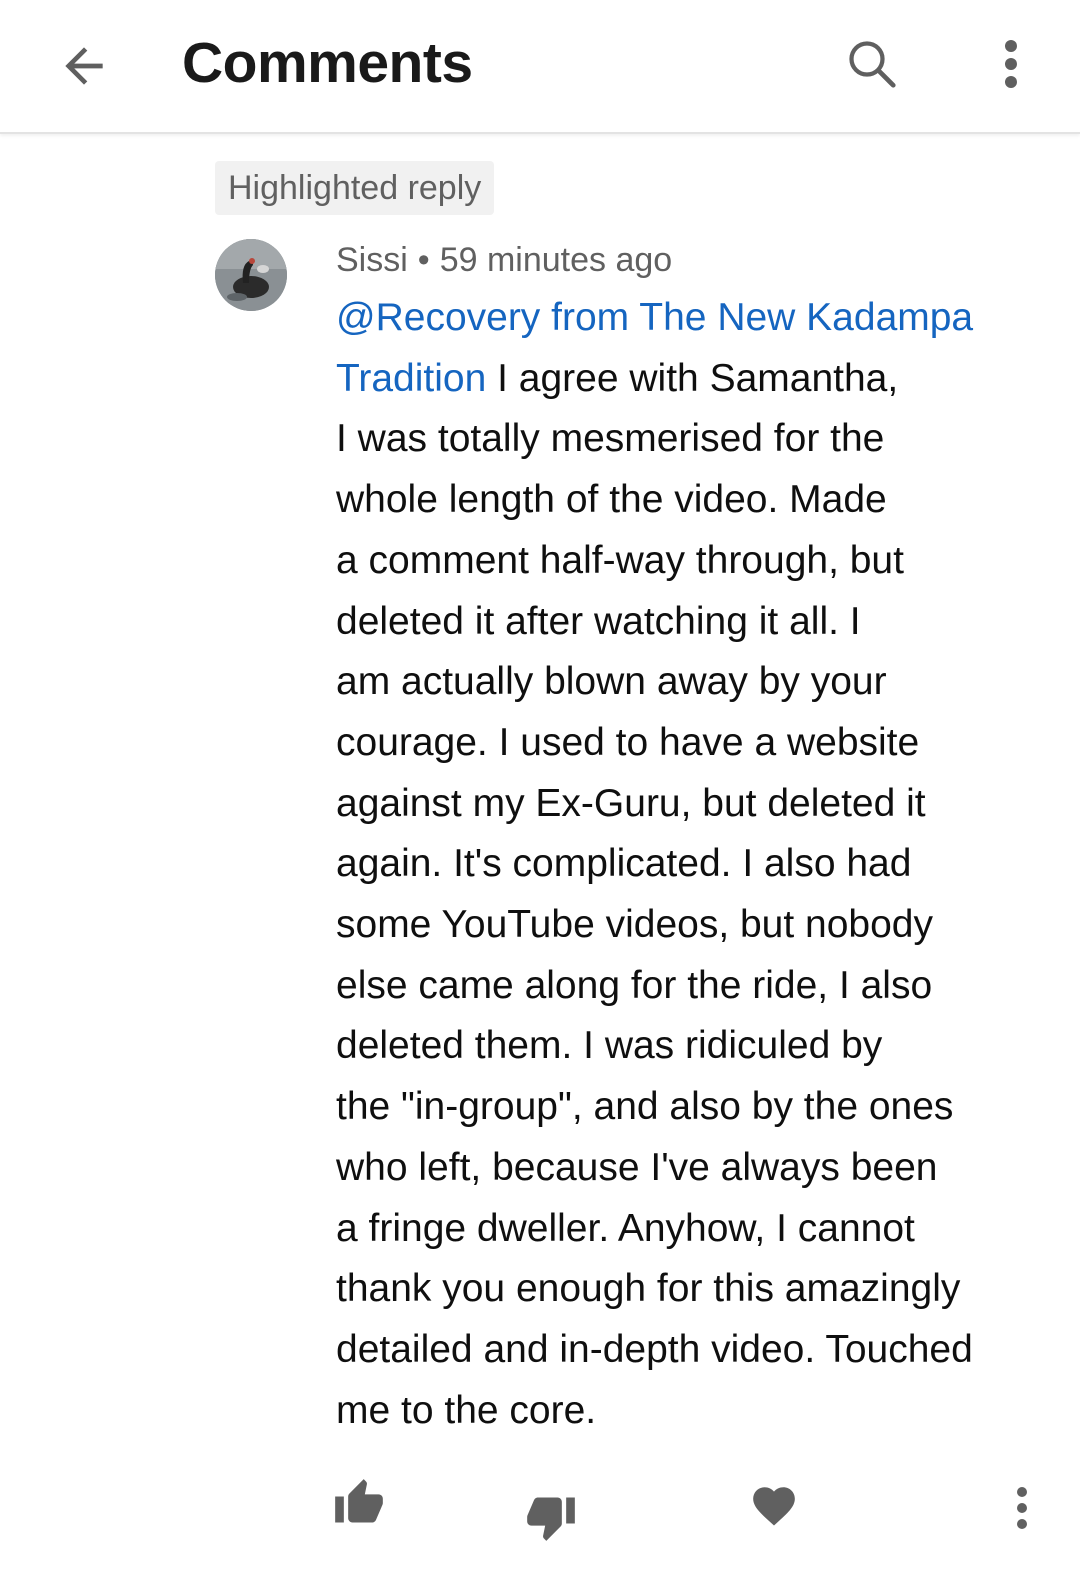 The height and width of the screenshot is (1576, 1080). I want to click on back-button, so click(84, 66).